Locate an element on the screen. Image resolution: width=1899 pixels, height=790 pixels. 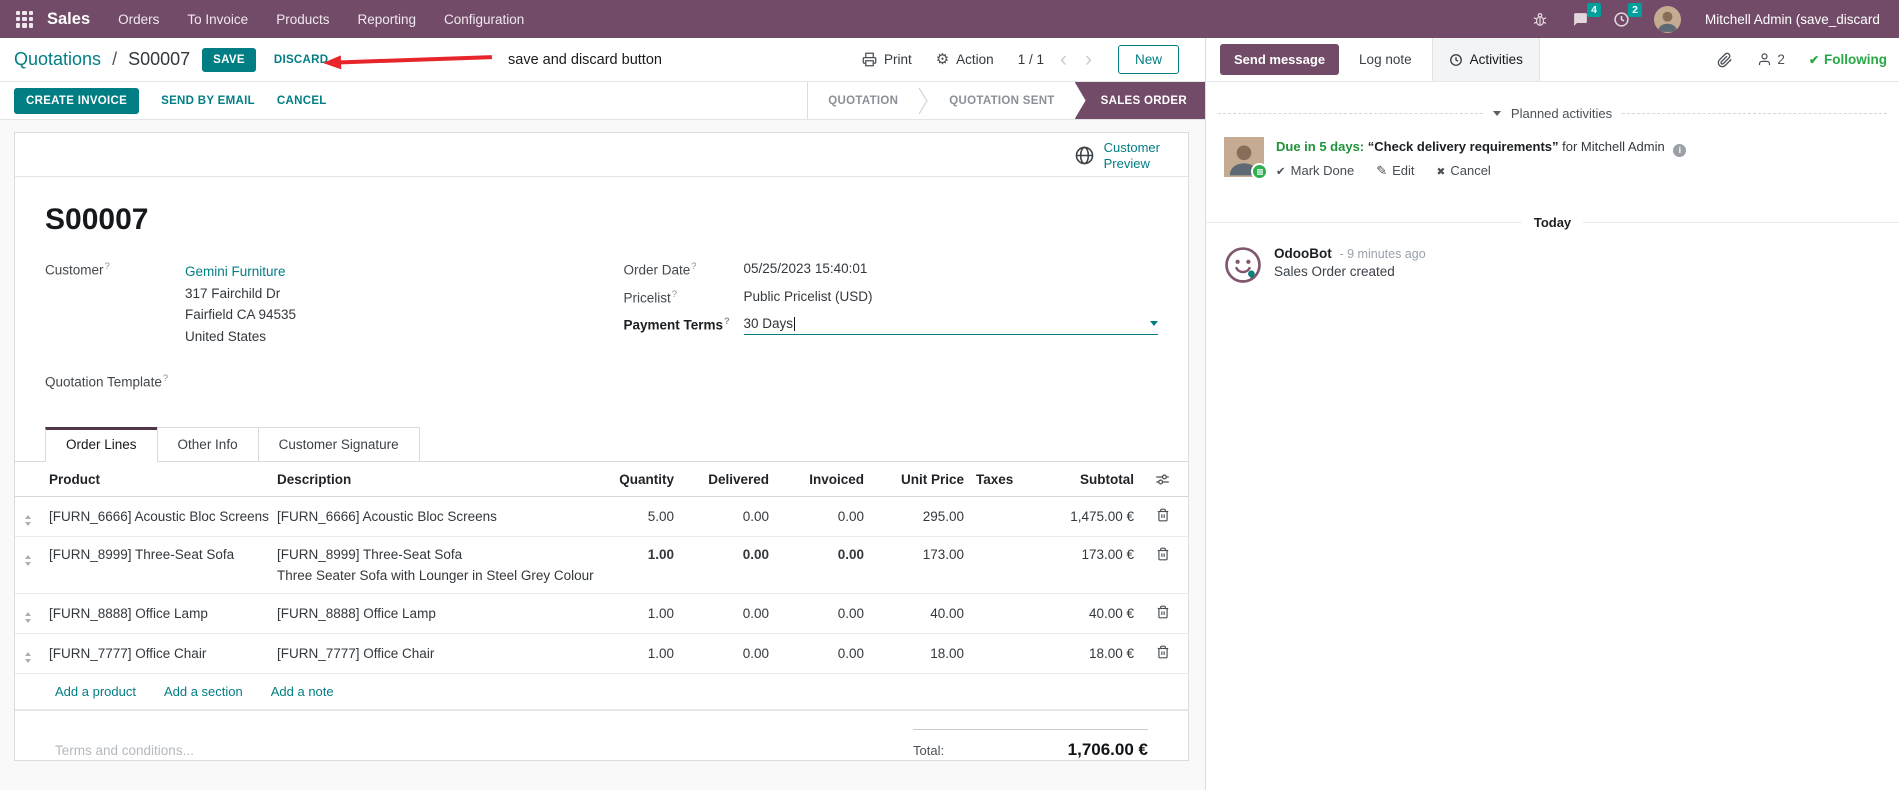
messages-icon: 4 is located at coordinates (1586, 15).